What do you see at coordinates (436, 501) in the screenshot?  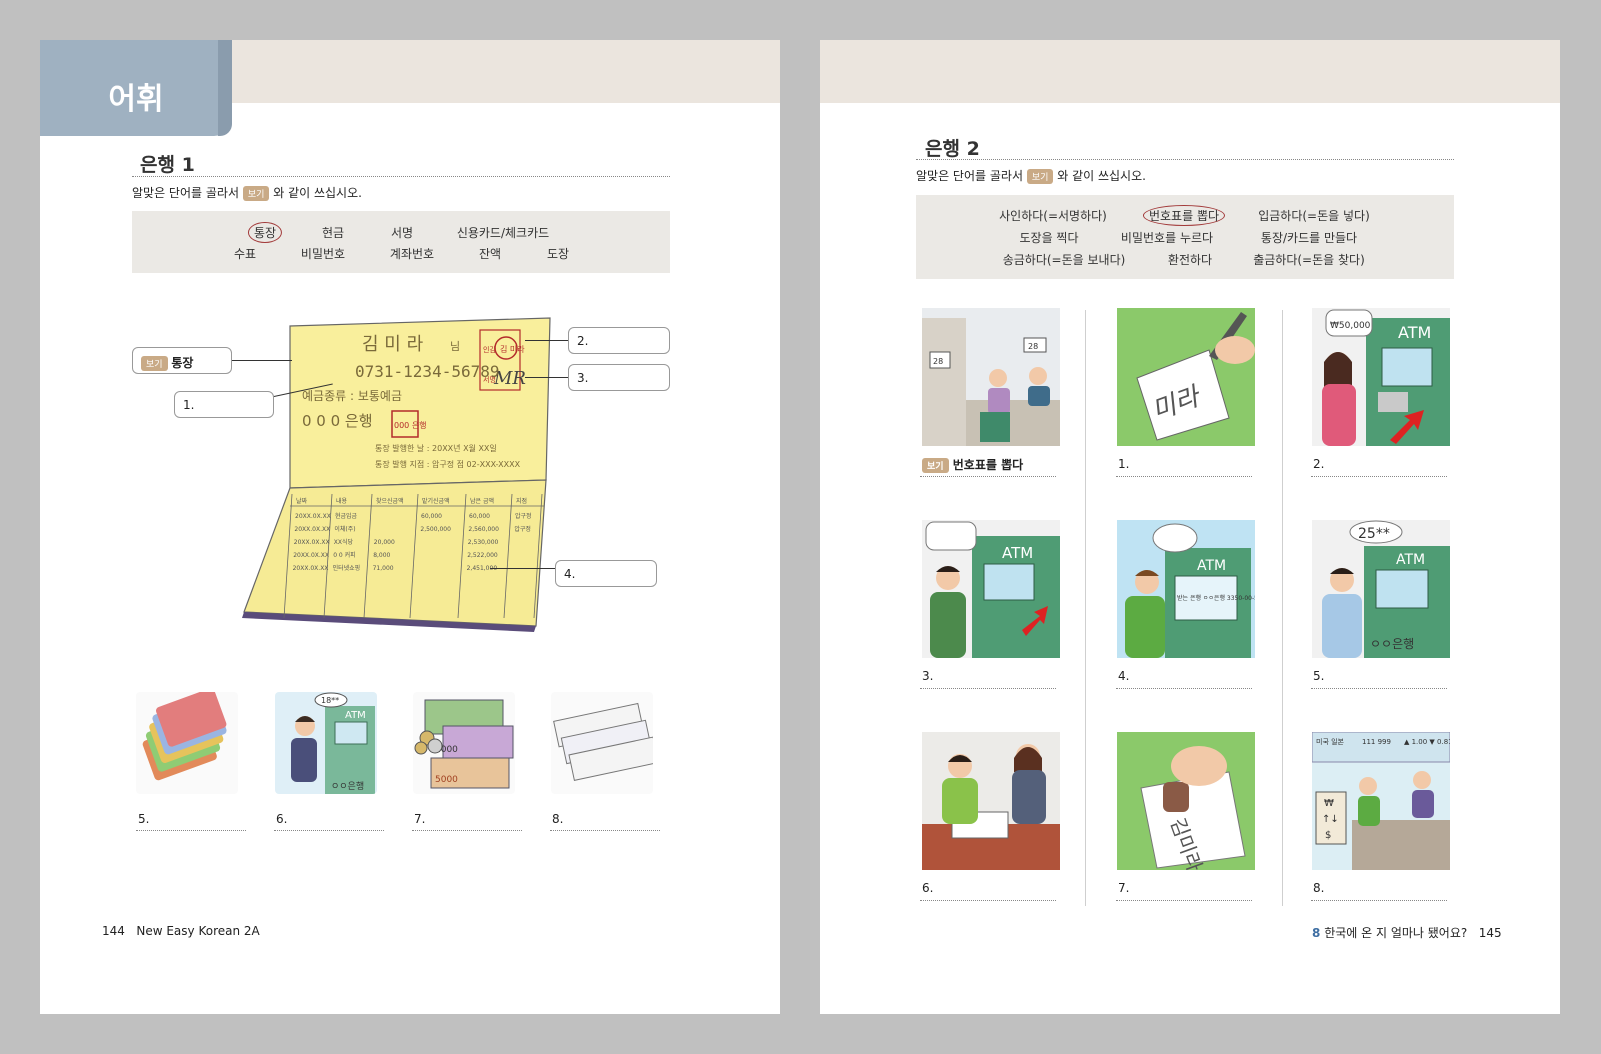 I see `ledger-header-cell: 맡기신금액` at bounding box center [436, 501].